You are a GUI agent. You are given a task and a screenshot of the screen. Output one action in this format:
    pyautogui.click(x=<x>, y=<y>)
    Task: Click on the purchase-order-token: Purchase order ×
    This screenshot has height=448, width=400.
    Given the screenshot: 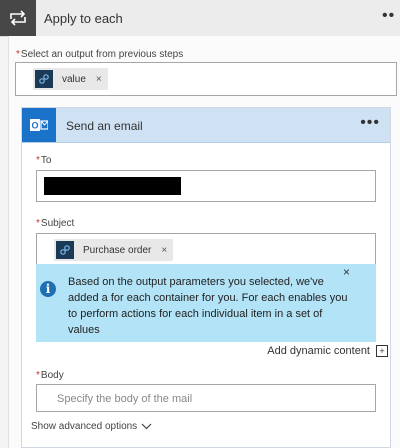 What is the action you would take?
    pyautogui.click(x=114, y=250)
    